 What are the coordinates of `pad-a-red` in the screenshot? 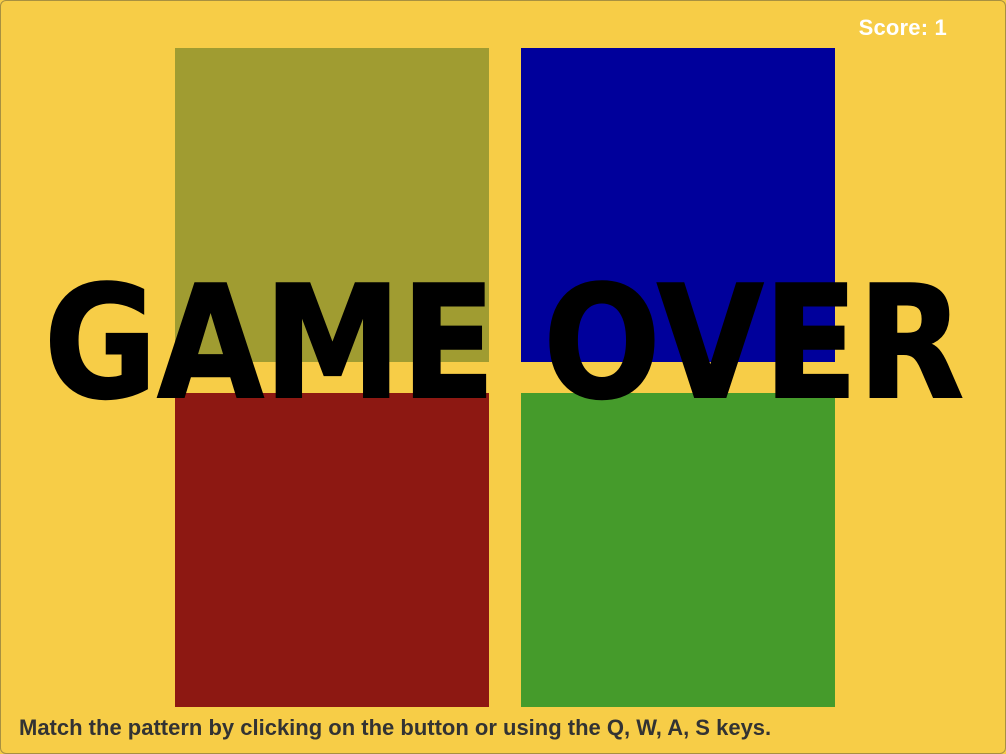 It's located at (332, 550).